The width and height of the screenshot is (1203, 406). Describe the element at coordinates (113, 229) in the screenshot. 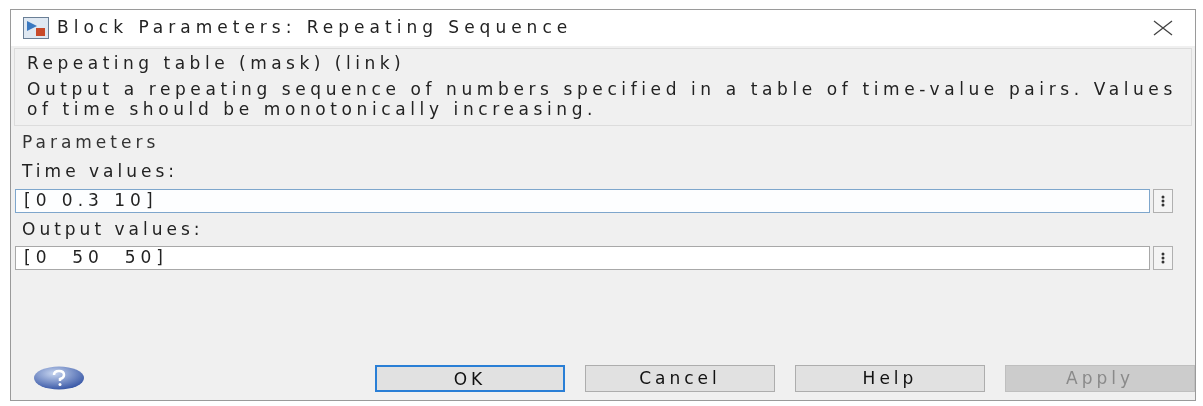

I see `field-label: Output values:` at that location.